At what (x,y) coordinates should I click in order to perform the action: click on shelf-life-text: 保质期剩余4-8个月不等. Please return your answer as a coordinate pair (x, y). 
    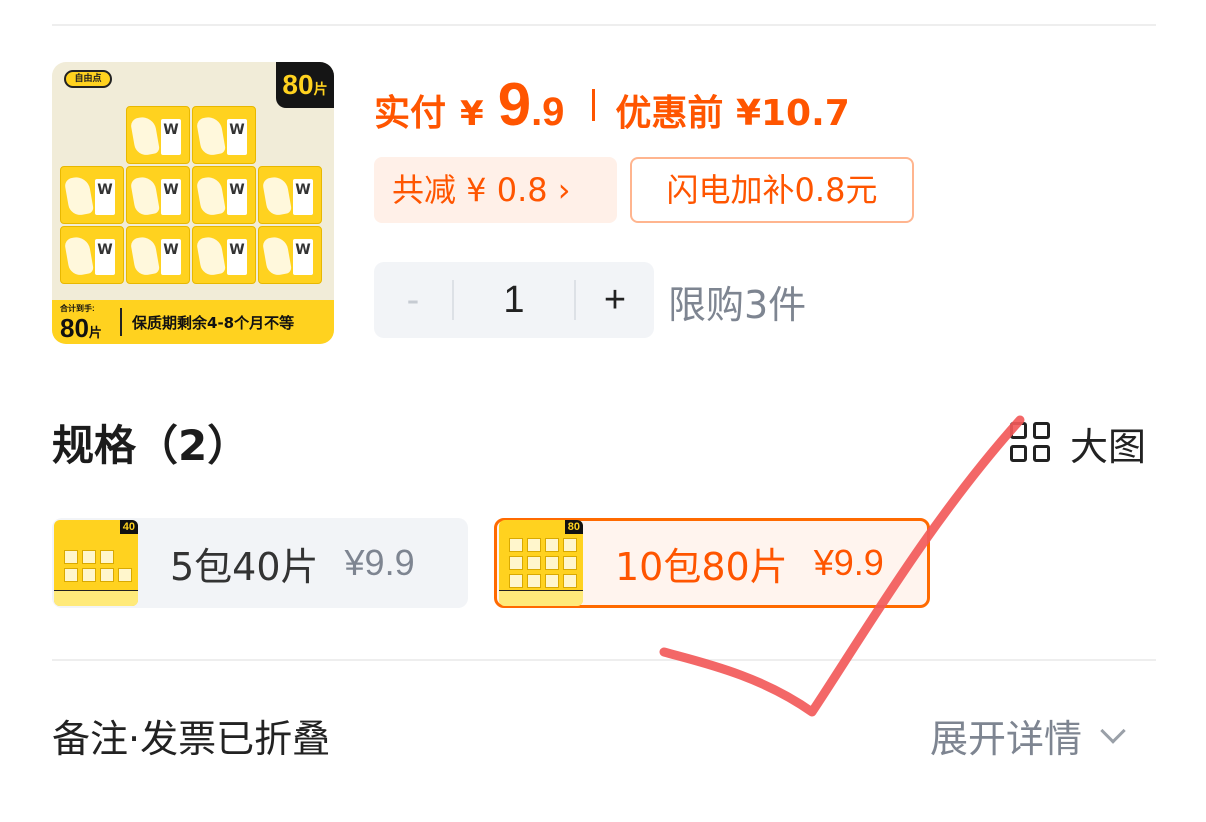
    Looking at the image, I should click on (213, 322).